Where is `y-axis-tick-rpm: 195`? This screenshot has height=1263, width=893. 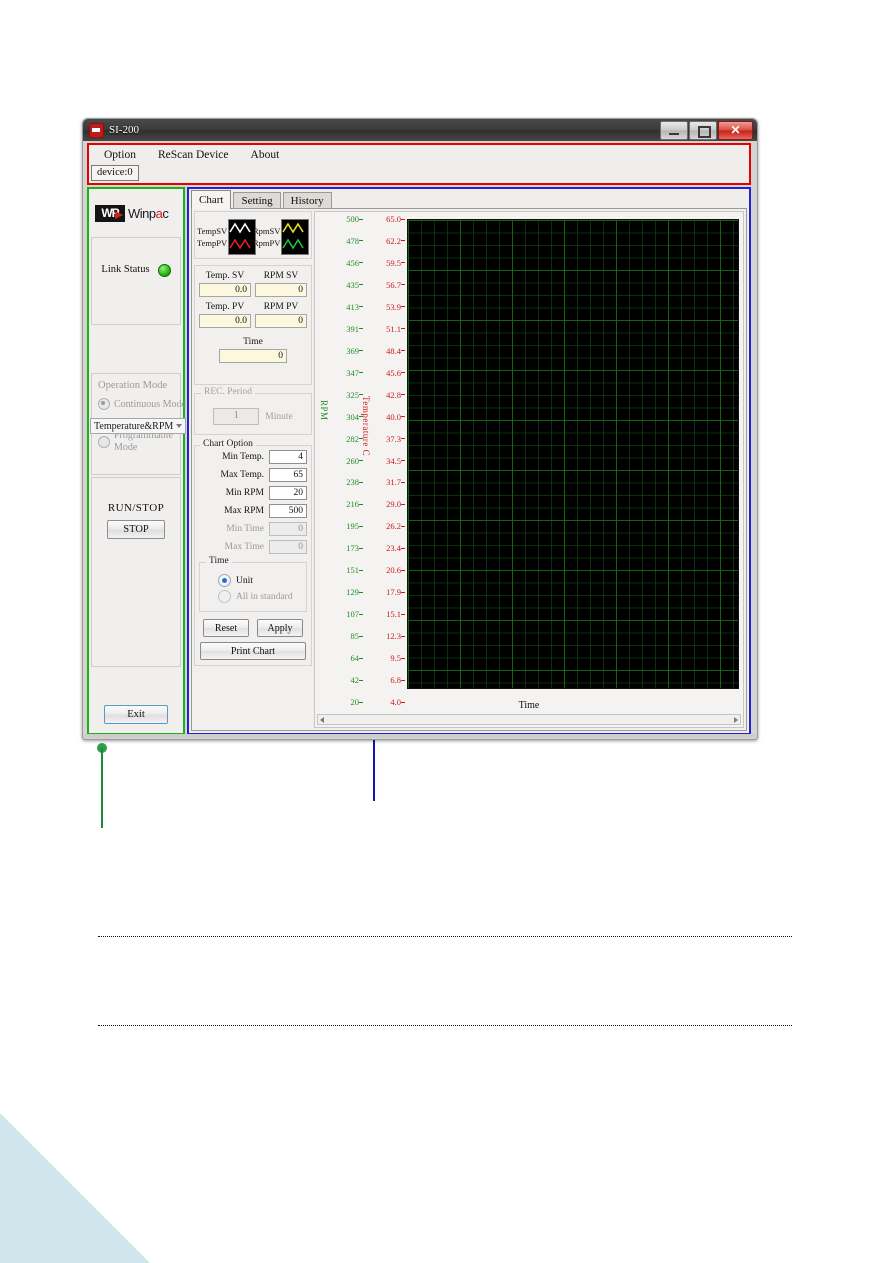 y-axis-tick-rpm: 195 is located at coordinates (345, 526).